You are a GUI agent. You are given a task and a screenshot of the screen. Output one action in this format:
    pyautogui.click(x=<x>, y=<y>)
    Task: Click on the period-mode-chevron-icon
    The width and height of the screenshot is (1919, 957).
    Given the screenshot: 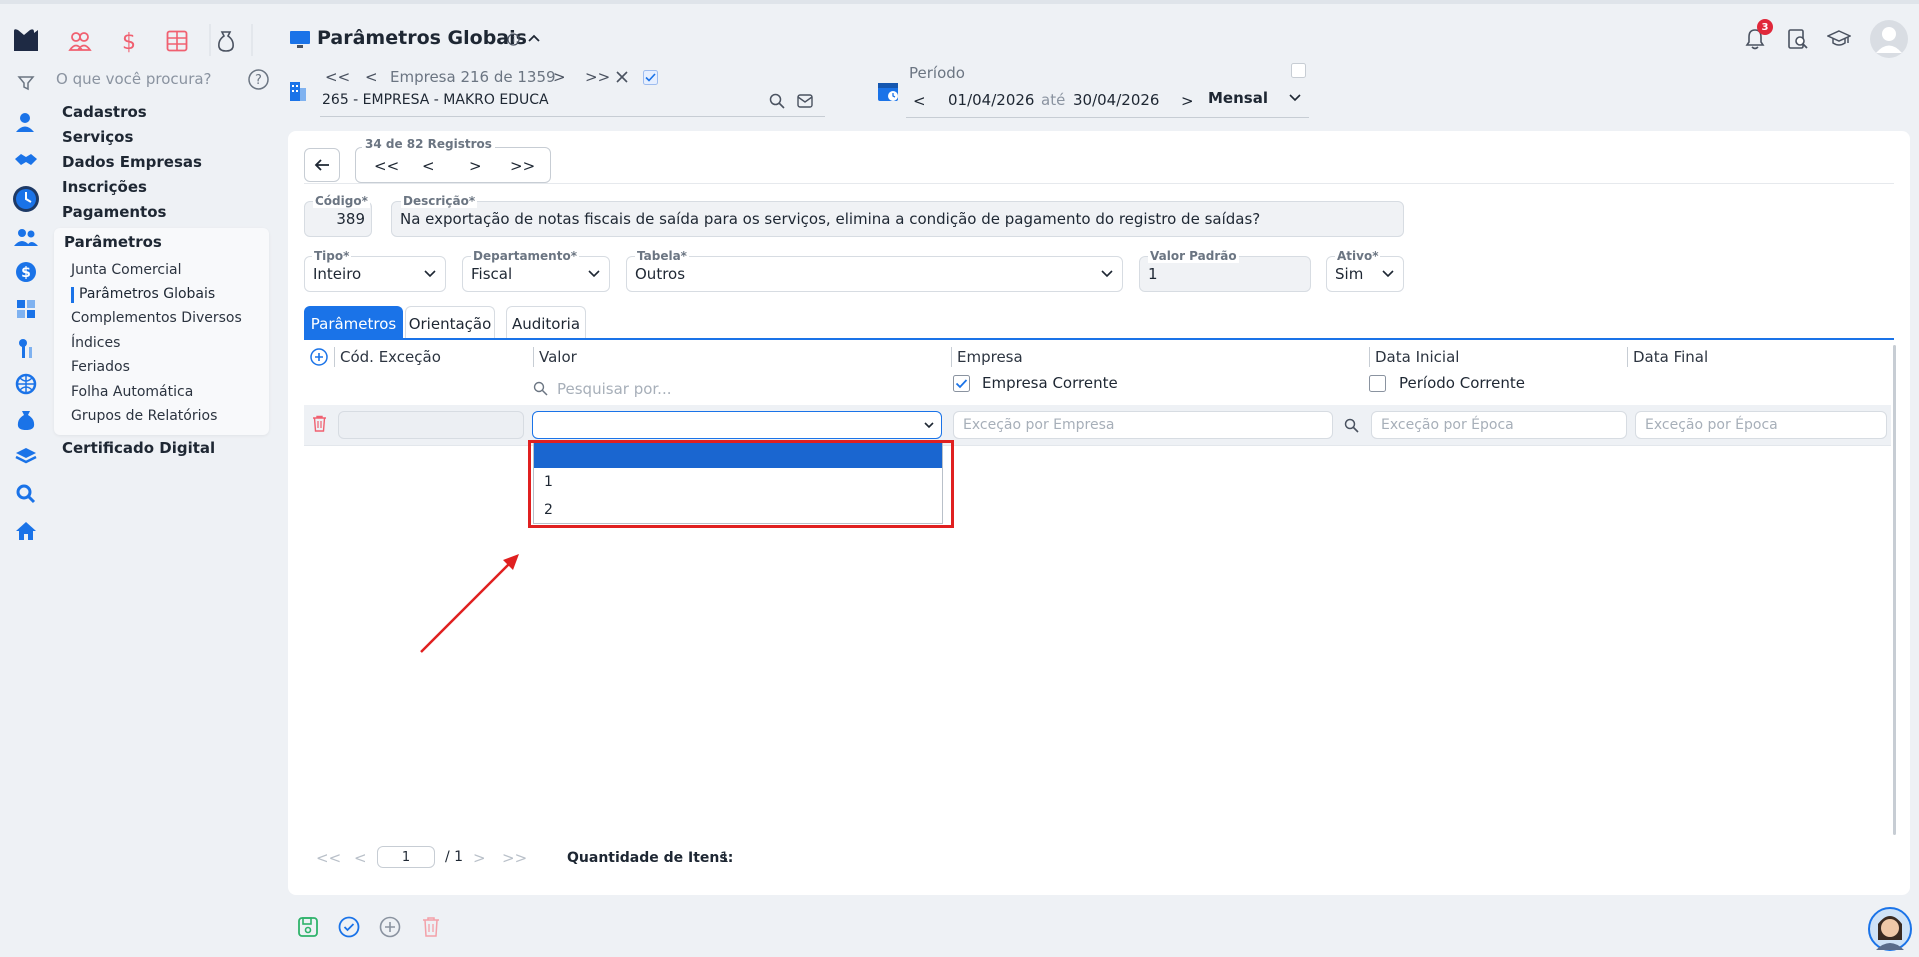 What is the action you would take?
    pyautogui.click(x=1295, y=98)
    